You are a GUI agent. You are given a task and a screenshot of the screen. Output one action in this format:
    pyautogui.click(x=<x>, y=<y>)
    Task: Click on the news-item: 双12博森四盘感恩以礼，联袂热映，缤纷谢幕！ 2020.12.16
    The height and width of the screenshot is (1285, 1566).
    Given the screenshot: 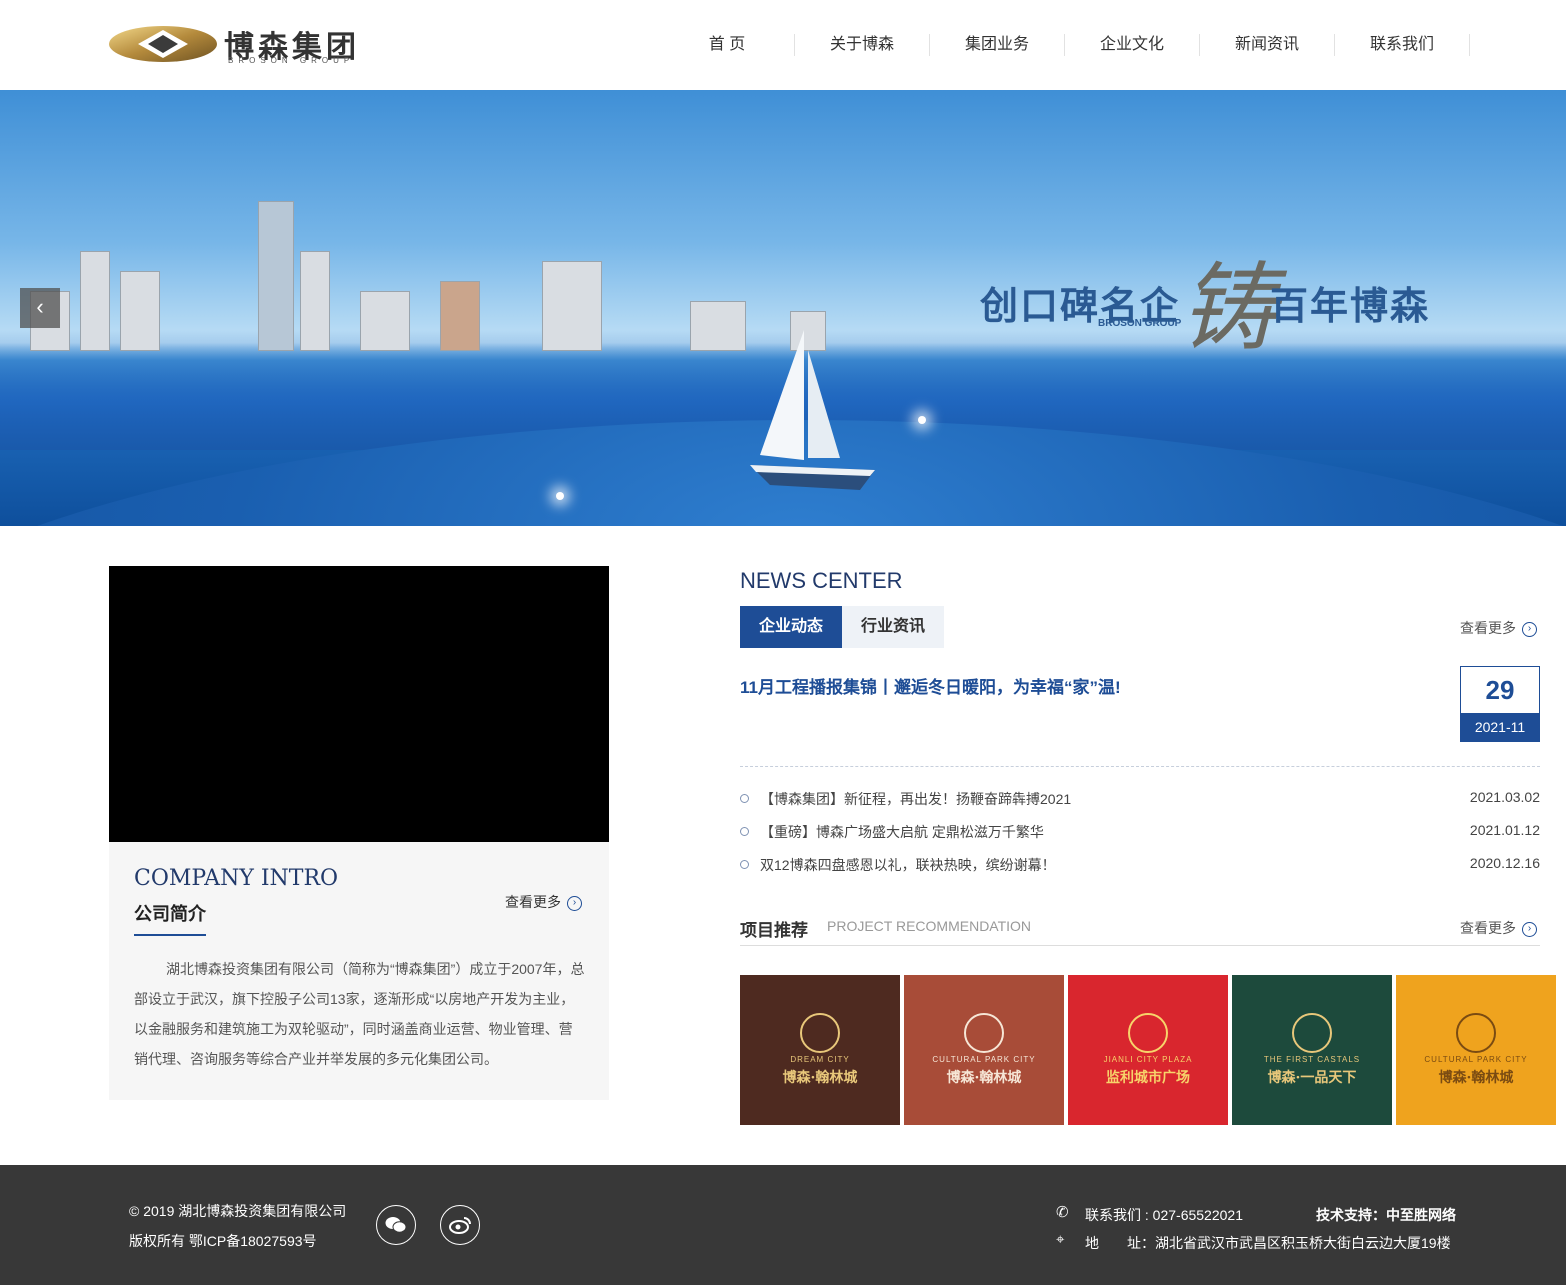 What is the action you would take?
    pyautogui.click(x=1140, y=870)
    